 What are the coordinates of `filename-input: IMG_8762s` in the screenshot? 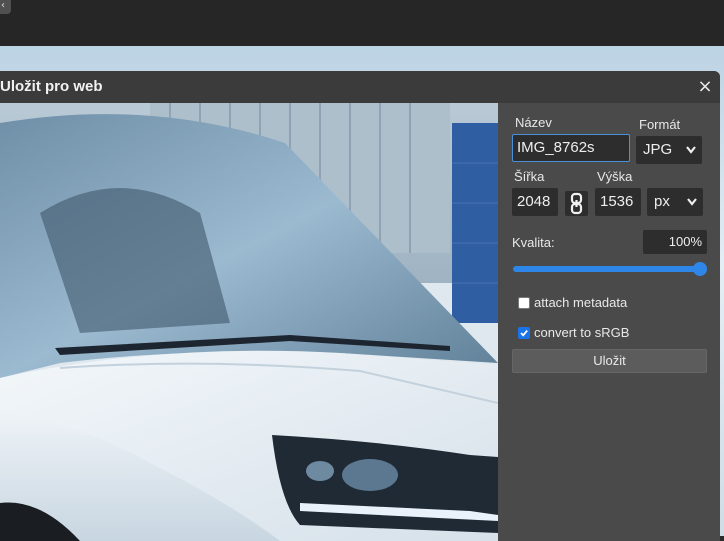 It's located at (571, 148).